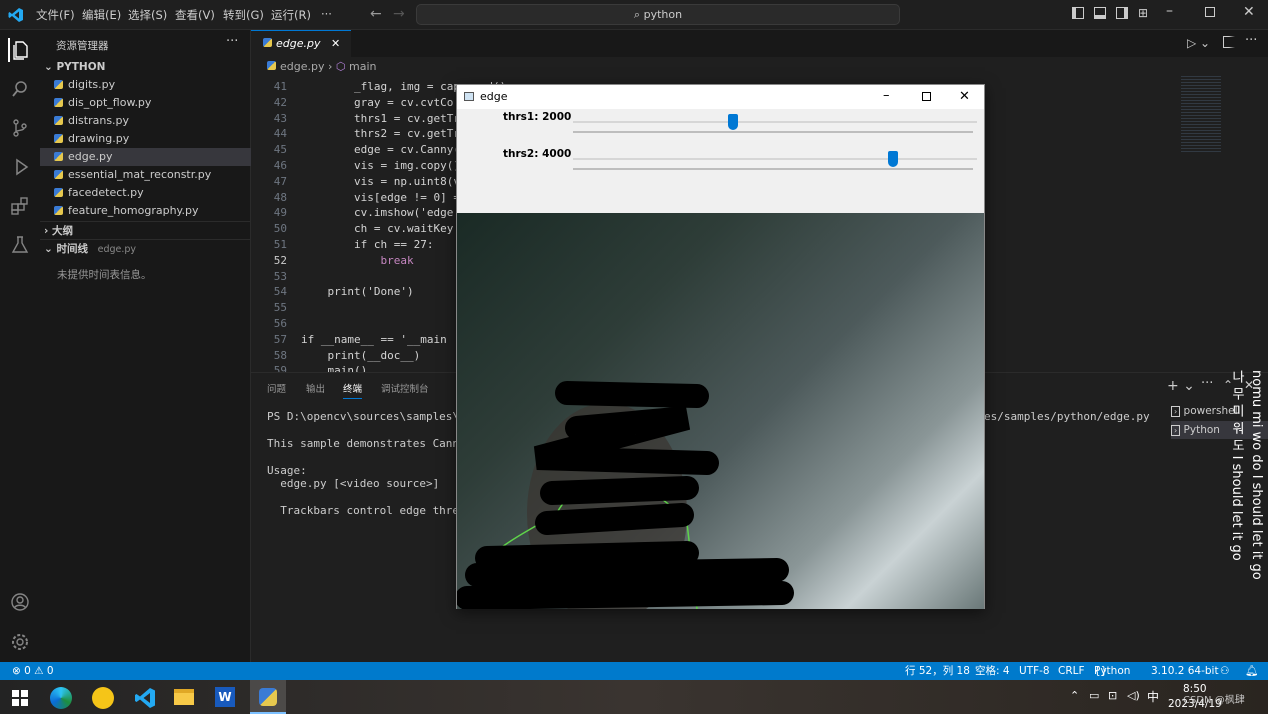 The height and width of the screenshot is (714, 1268). I want to click on code-line: edge = cv.Canny(, so click(380, 149).